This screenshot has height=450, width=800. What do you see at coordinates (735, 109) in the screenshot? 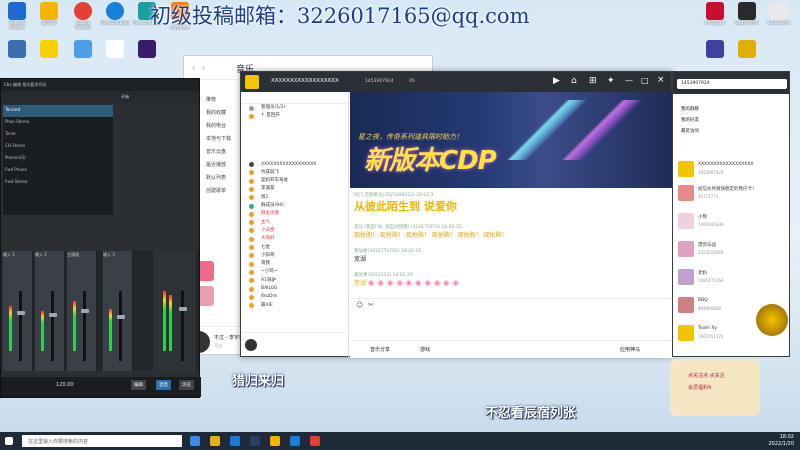
I see `tab-my-groups: 我的群聊` at bounding box center [735, 109].